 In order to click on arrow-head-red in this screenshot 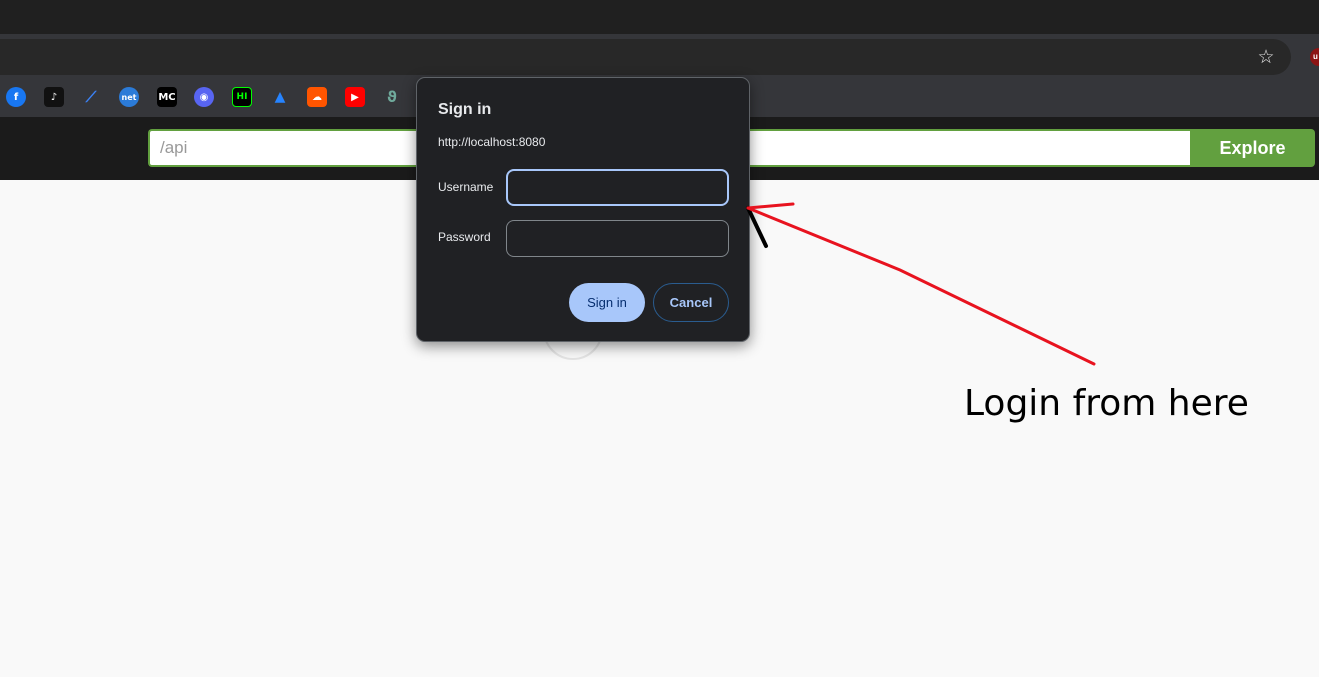, I will do `click(770, 206)`.